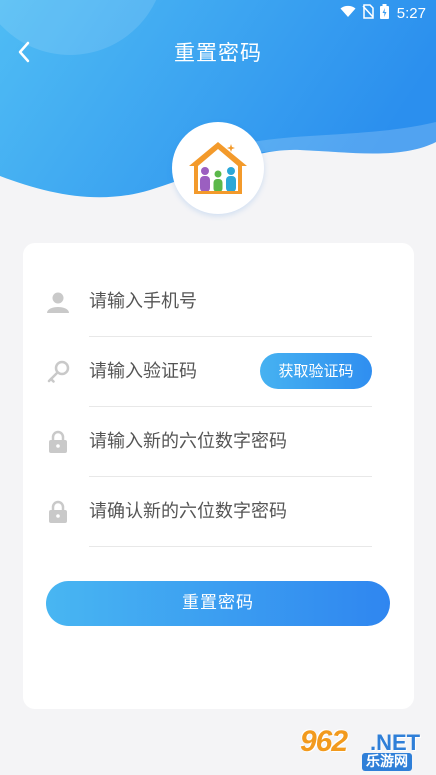 The height and width of the screenshot is (775, 436). Describe the element at coordinates (218, 372) in the screenshot. I see `verification-code-field: 请输入验证码 获取验证码` at that location.